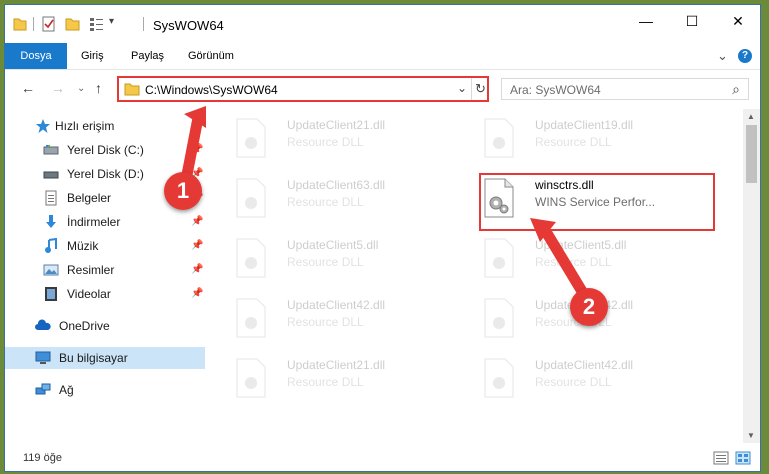 The width and height of the screenshot is (769, 474). Describe the element at coordinates (555, 90) in the screenshot. I see `search-input: Ara: SysWOW64` at that location.